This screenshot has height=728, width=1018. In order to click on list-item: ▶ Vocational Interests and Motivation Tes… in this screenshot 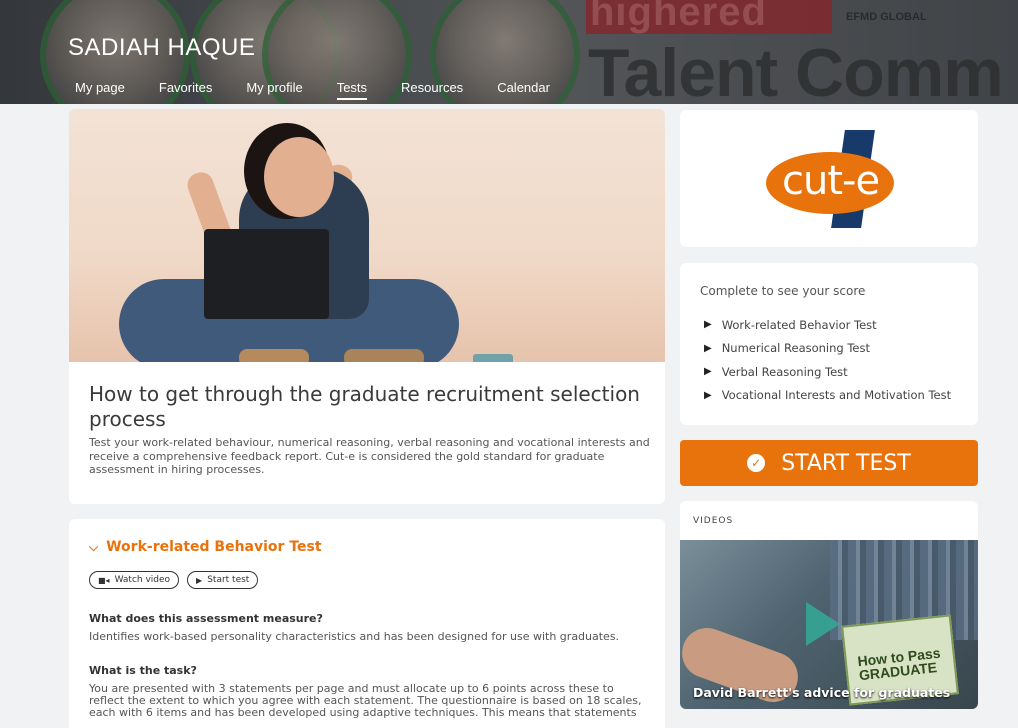, I will do `click(827, 396)`.